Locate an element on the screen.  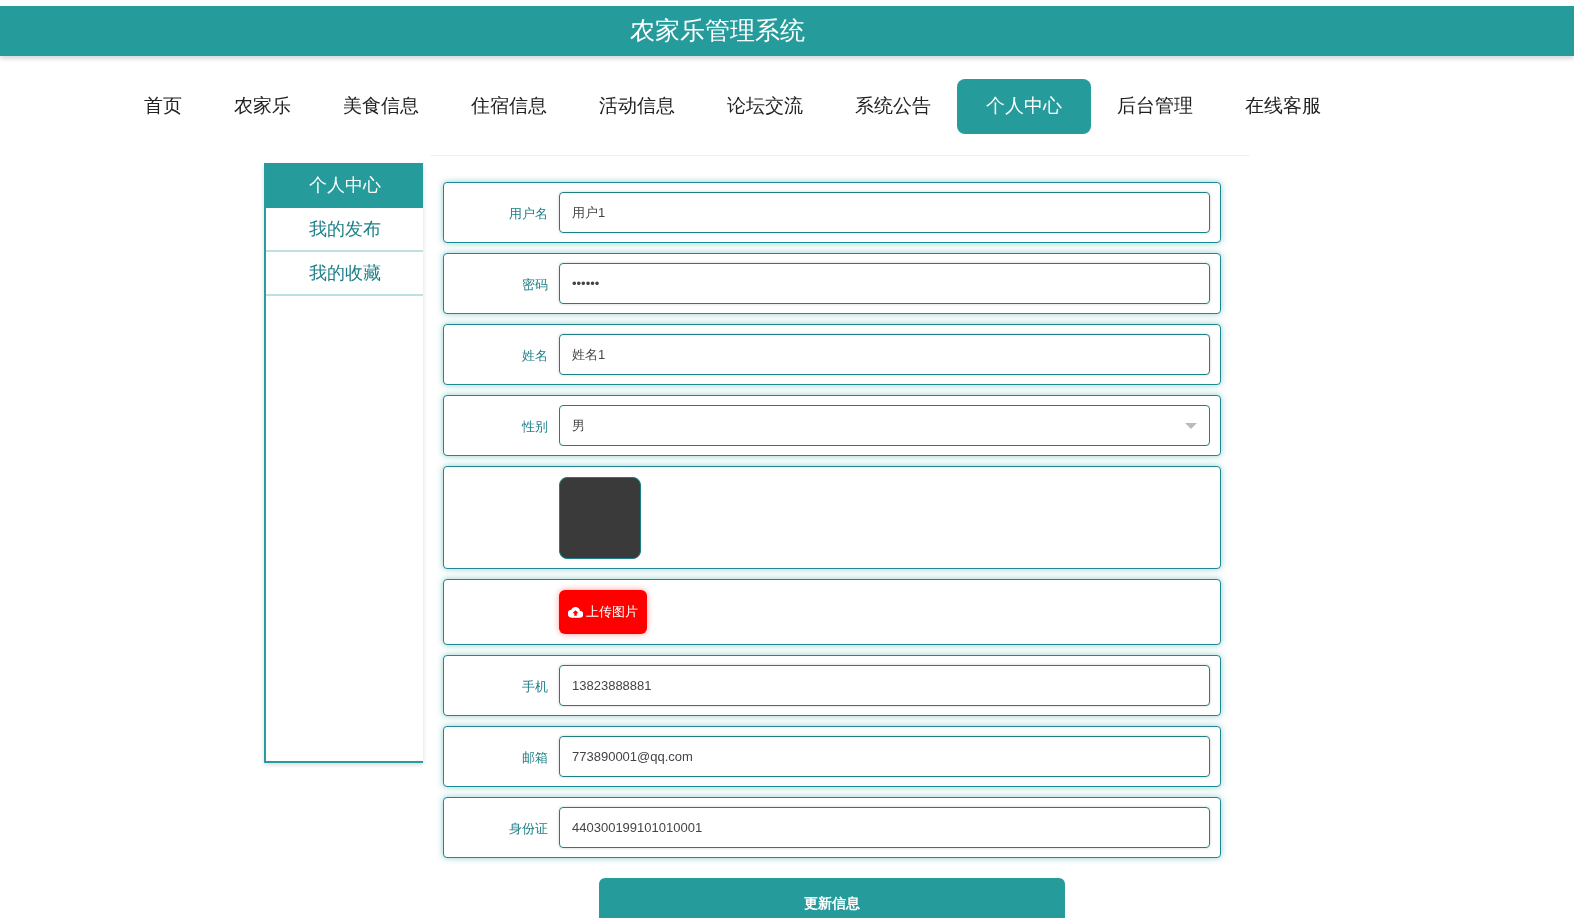
nav-tab: 首页 is located at coordinates (163, 106).